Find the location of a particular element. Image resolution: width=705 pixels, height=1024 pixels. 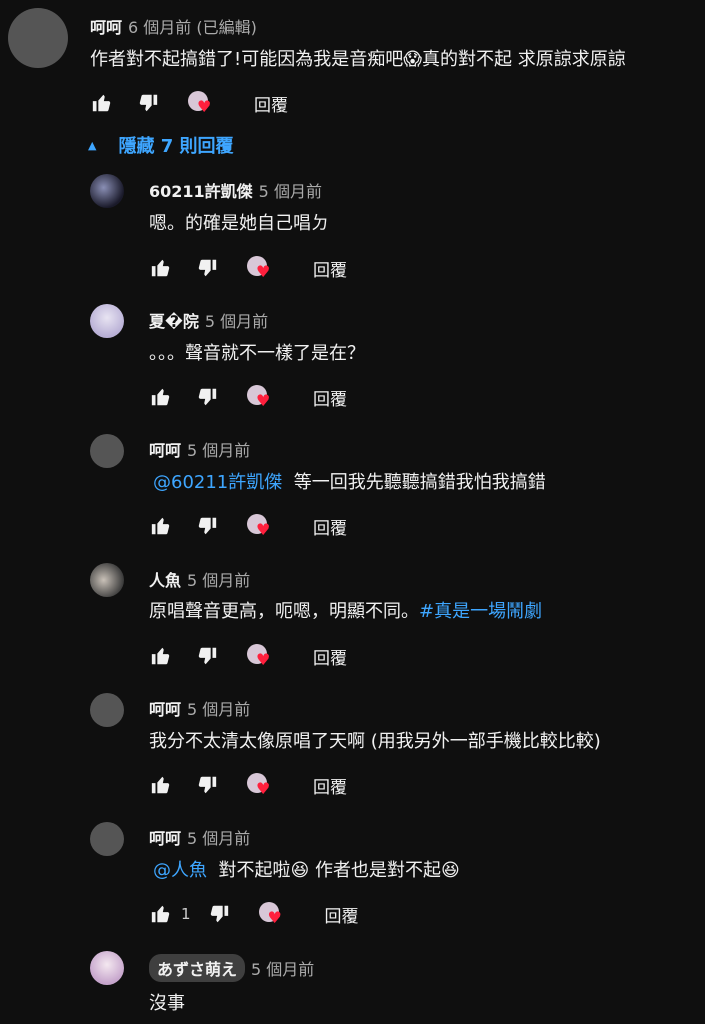

comment-text: @60211許凱傑 等一回我先聽聽搞錯我怕我搞錯 is located at coordinates (349, 481).